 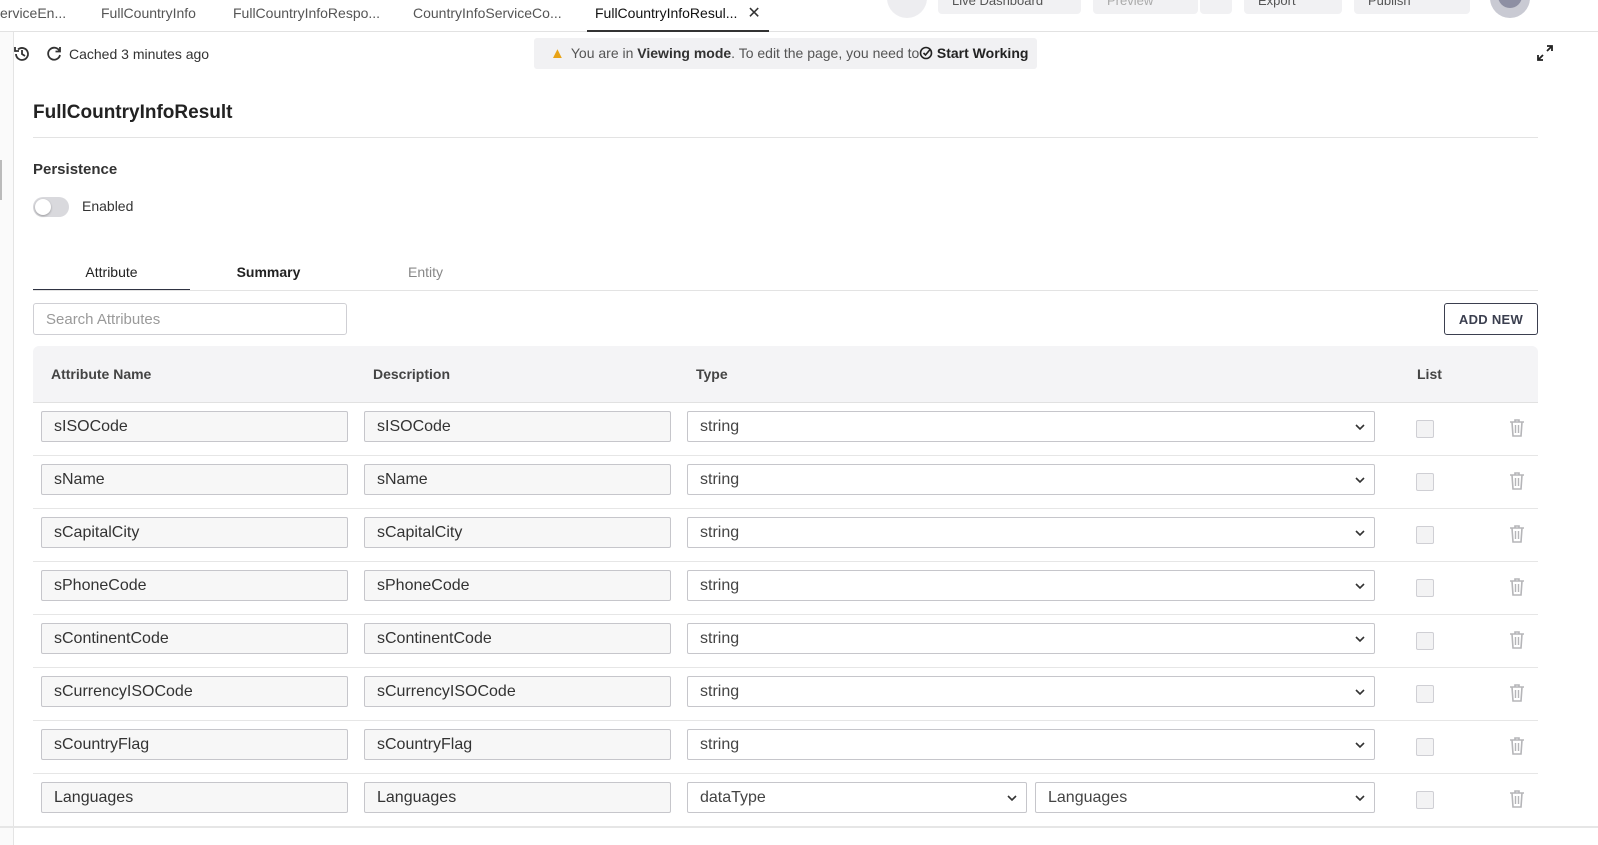 I want to click on description-value: sCountryFlag, so click(x=425, y=744).